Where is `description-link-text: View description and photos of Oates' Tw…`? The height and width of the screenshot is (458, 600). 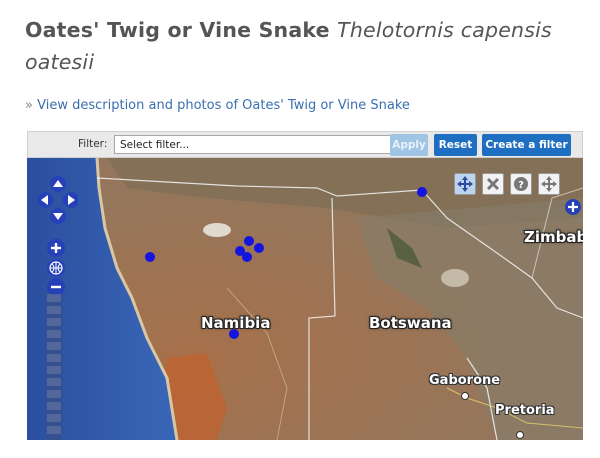 description-link-text: View description and photos of Oates' Tw… is located at coordinates (223, 105).